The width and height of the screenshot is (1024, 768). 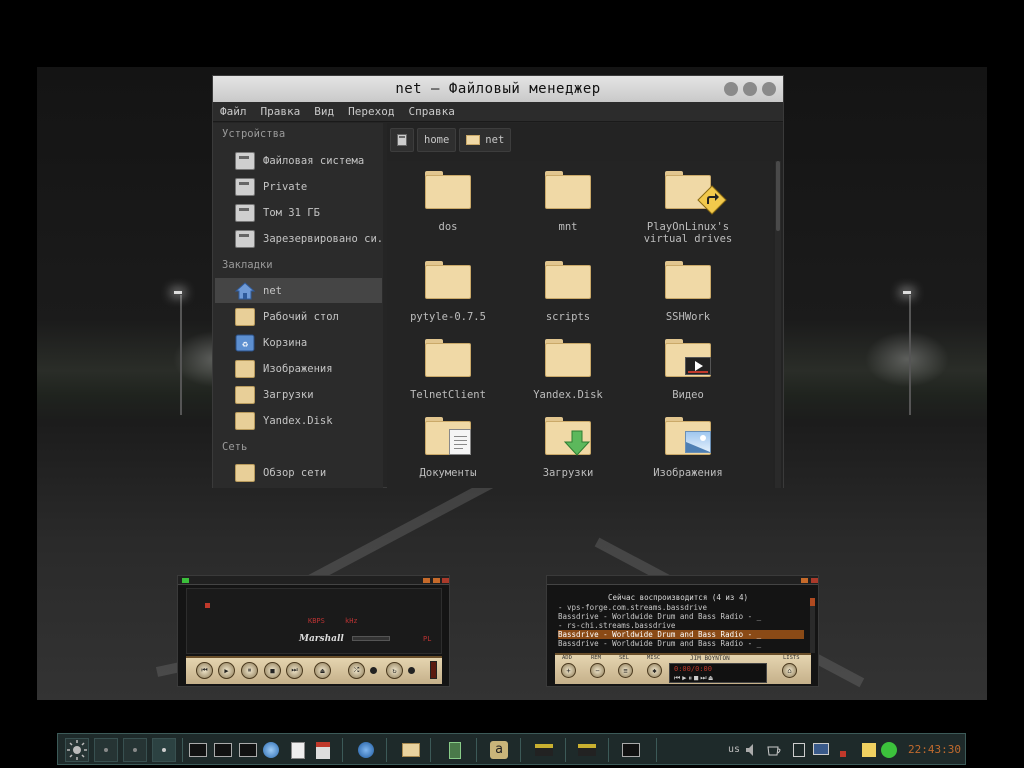 What do you see at coordinates (249, 670) in the screenshot?
I see `pause-button: ⏸` at bounding box center [249, 670].